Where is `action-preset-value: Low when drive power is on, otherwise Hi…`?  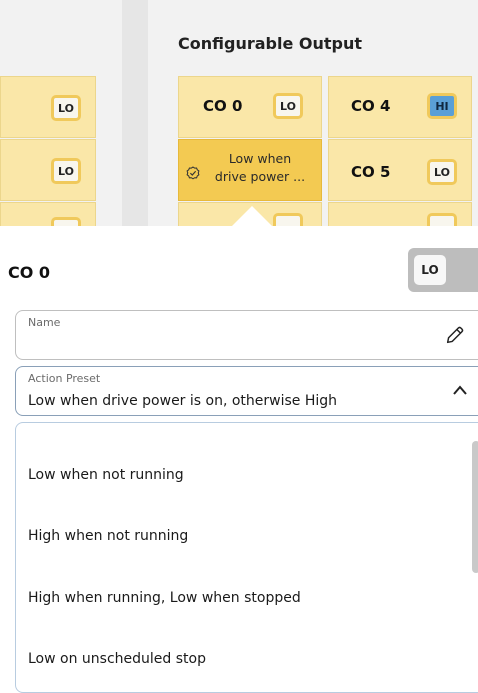
action-preset-value: Low when drive power is on, otherwise Hi… is located at coordinates (183, 401).